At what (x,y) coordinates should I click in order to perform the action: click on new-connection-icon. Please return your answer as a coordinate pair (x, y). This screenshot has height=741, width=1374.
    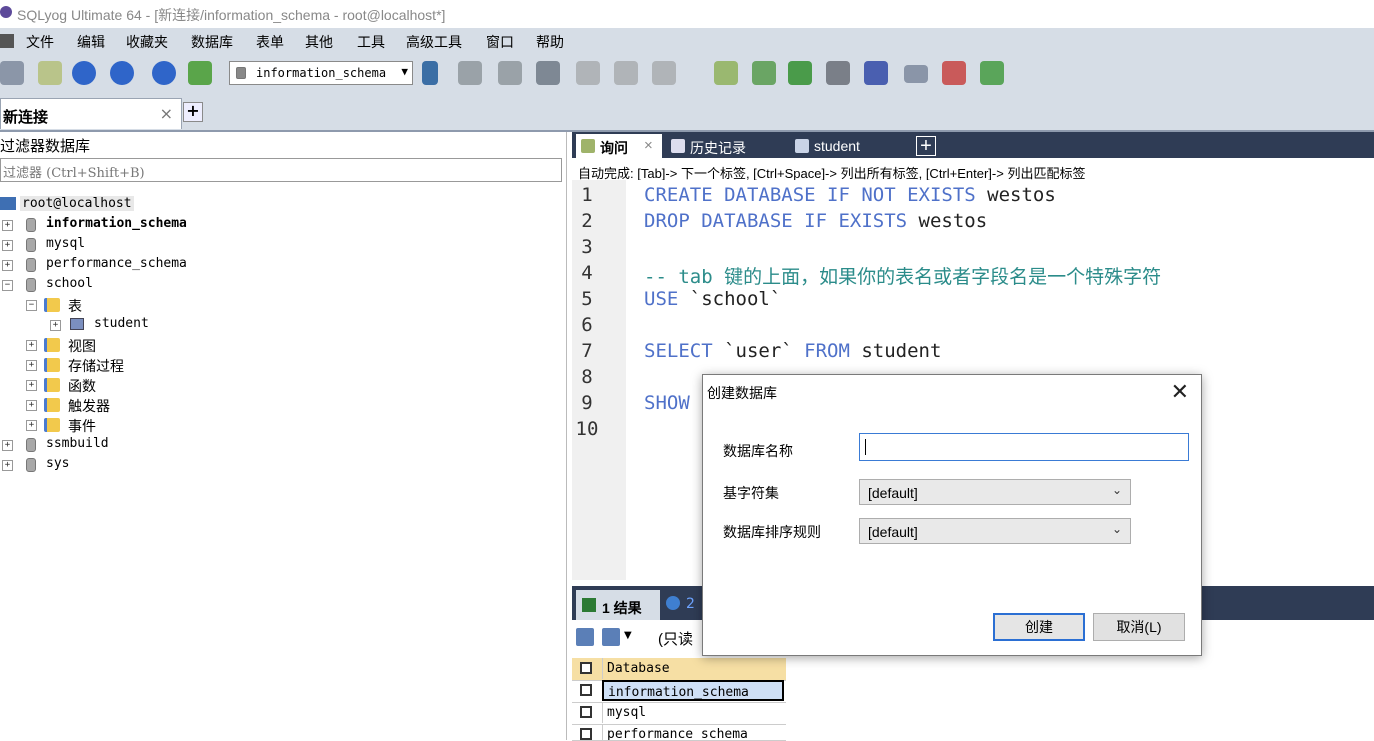
    Looking at the image, I should click on (12, 73).